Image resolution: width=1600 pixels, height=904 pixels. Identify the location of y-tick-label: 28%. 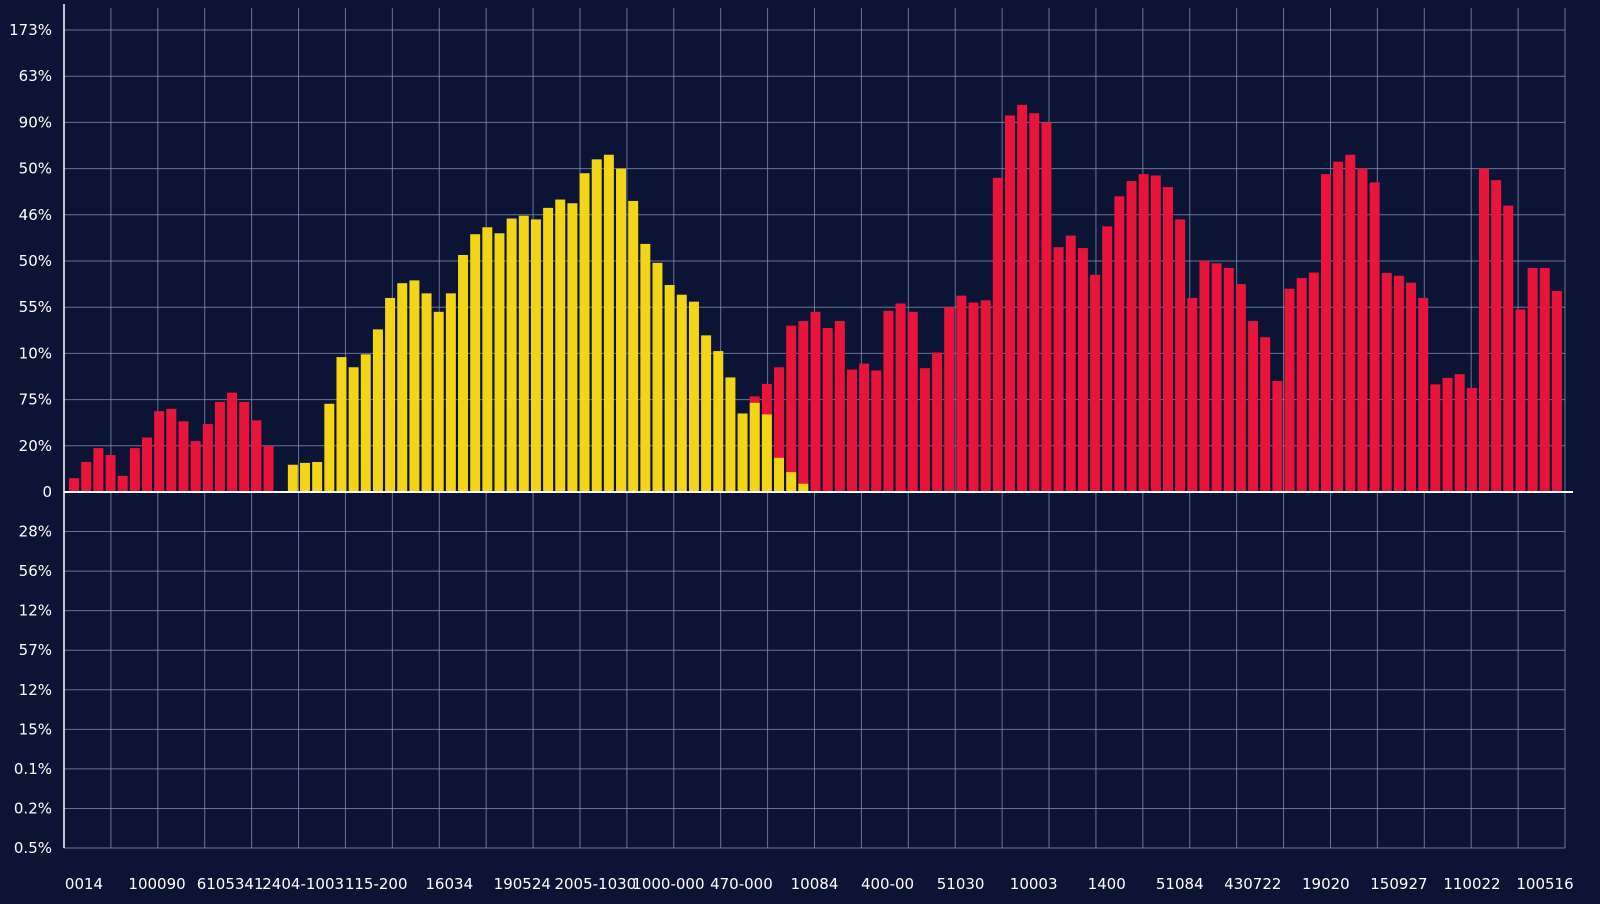
(35, 532).